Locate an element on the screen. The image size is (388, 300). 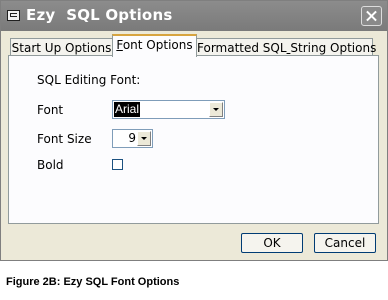
tab-label: Font Options is located at coordinates (154, 45).